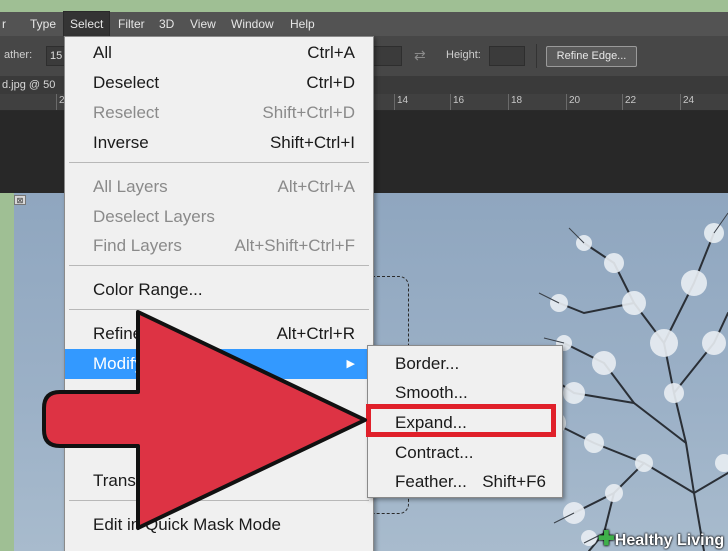 The image size is (728, 551). What do you see at coordinates (606, 539) in the screenshot?
I see `plus-icon: ✚` at bounding box center [606, 539].